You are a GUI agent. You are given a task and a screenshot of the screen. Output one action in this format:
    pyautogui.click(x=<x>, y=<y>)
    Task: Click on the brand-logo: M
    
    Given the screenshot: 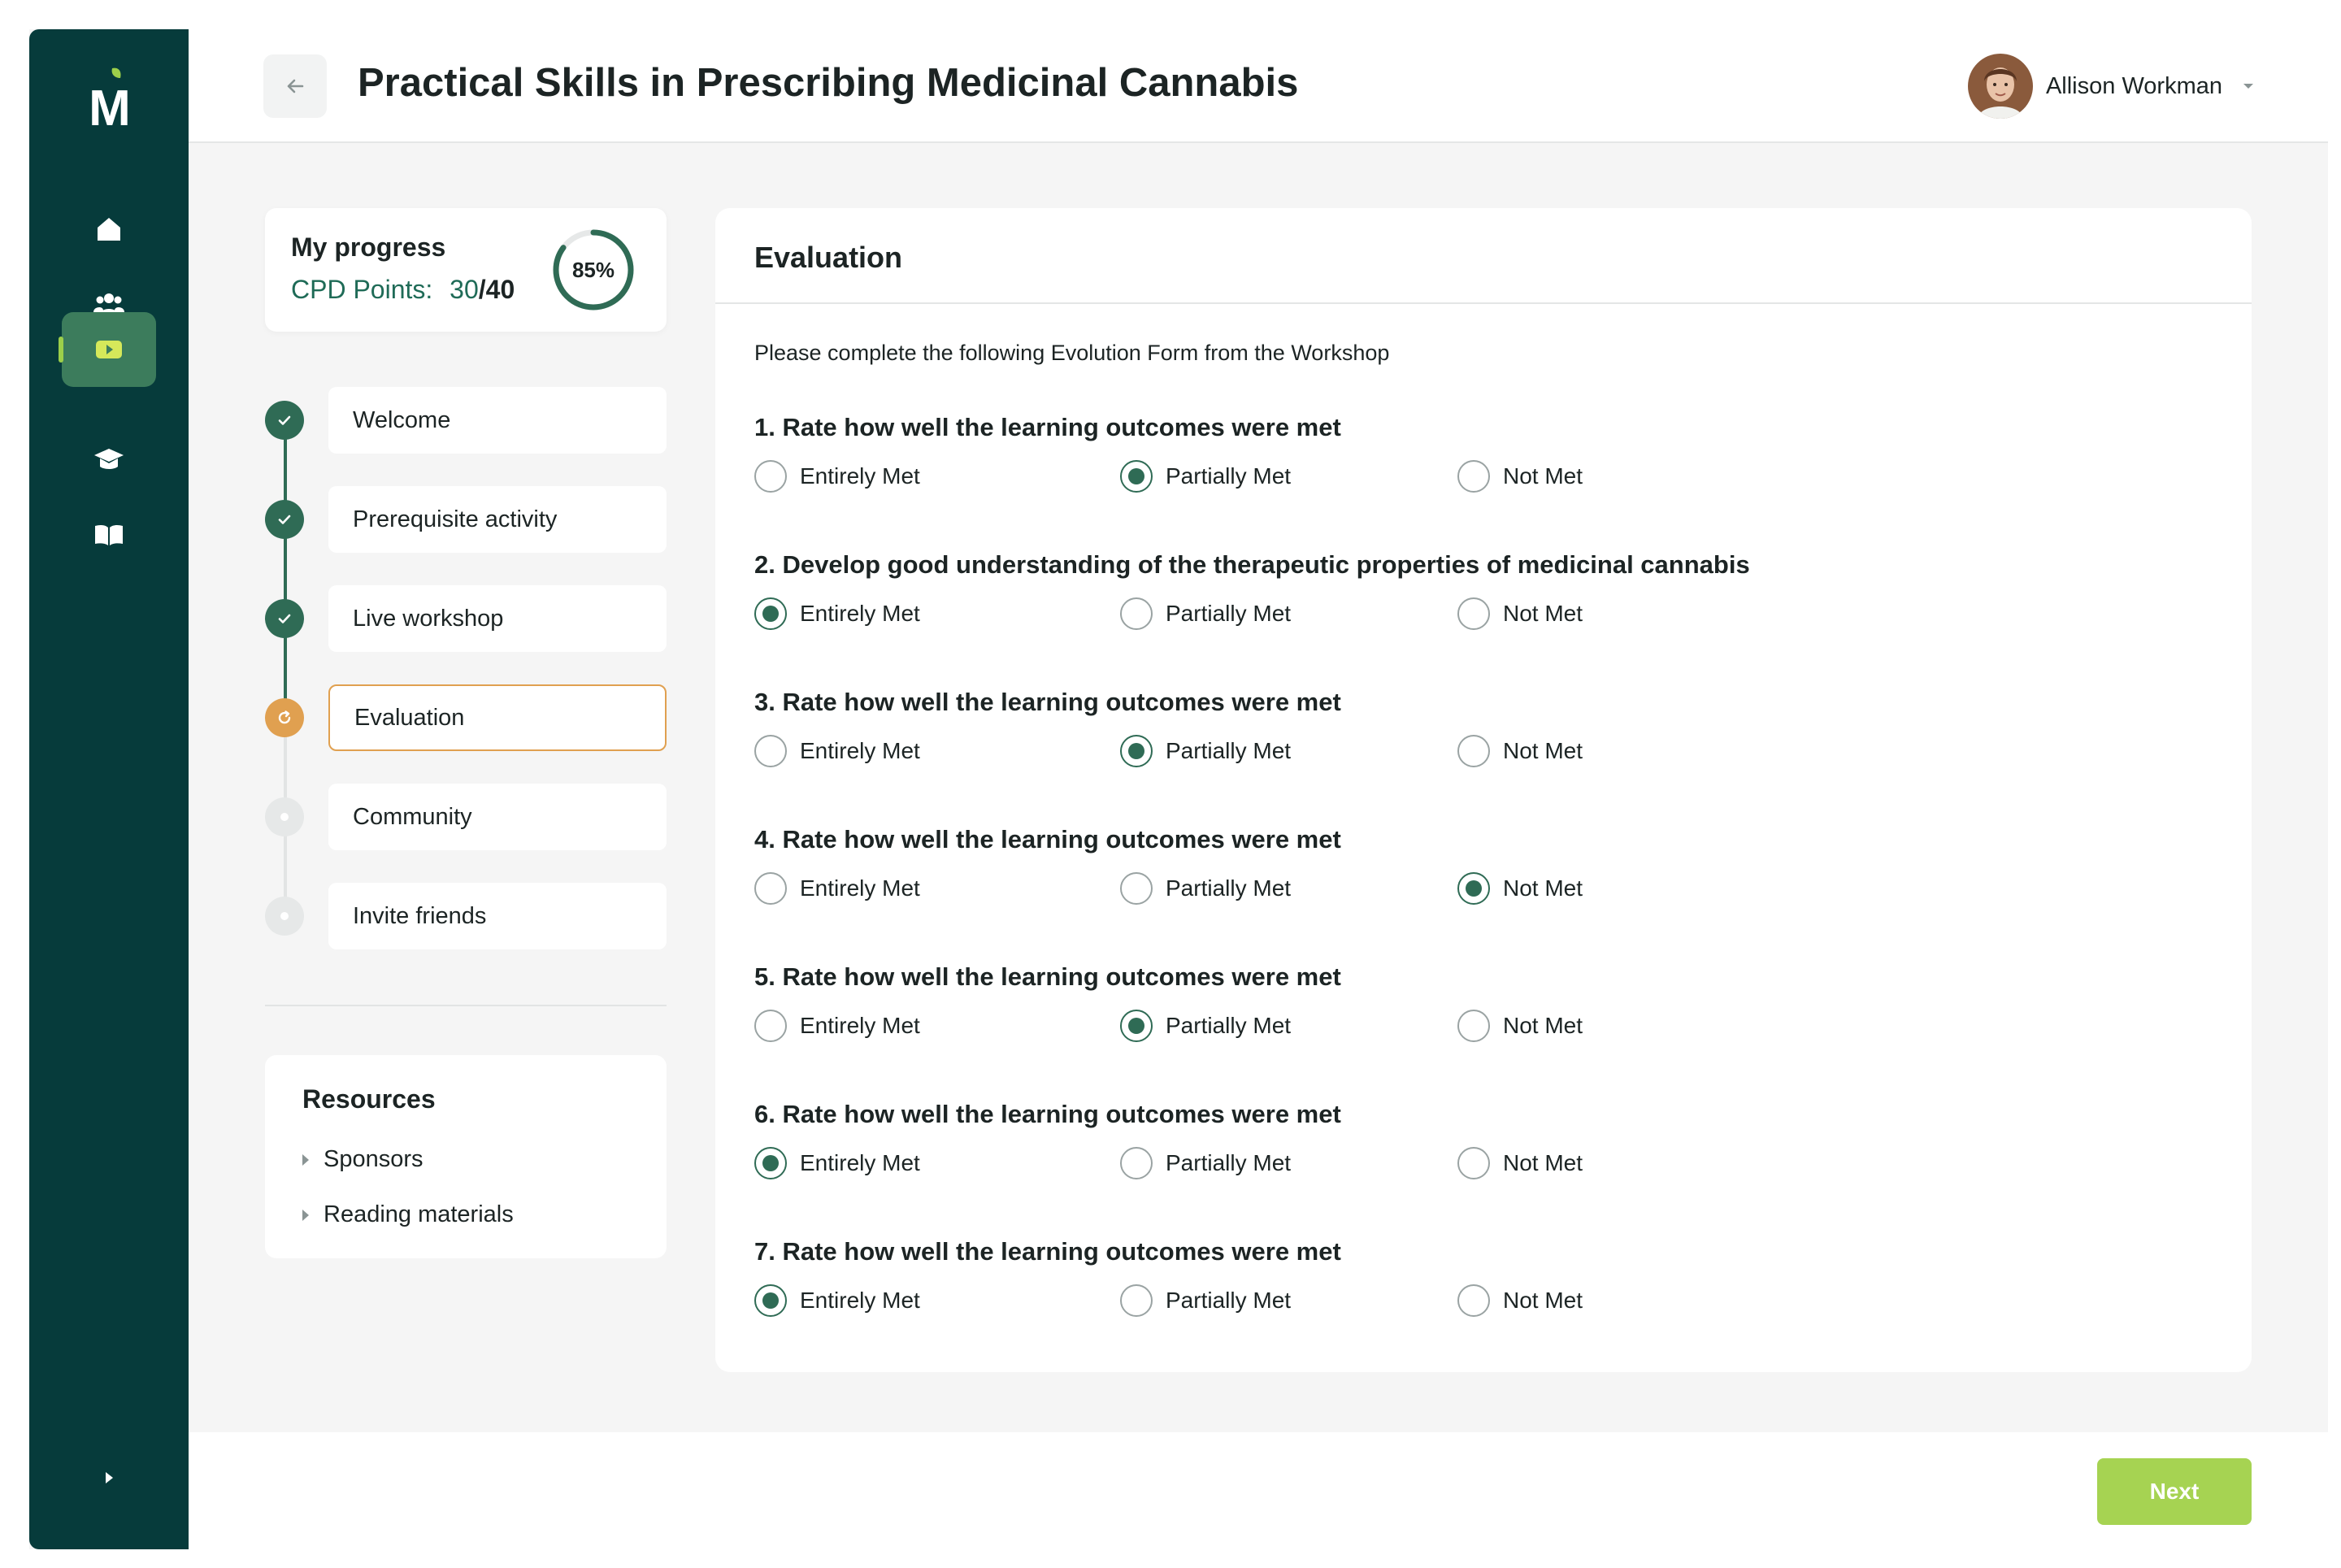 What is the action you would take?
    pyautogui.click(x=109, y=99)
    